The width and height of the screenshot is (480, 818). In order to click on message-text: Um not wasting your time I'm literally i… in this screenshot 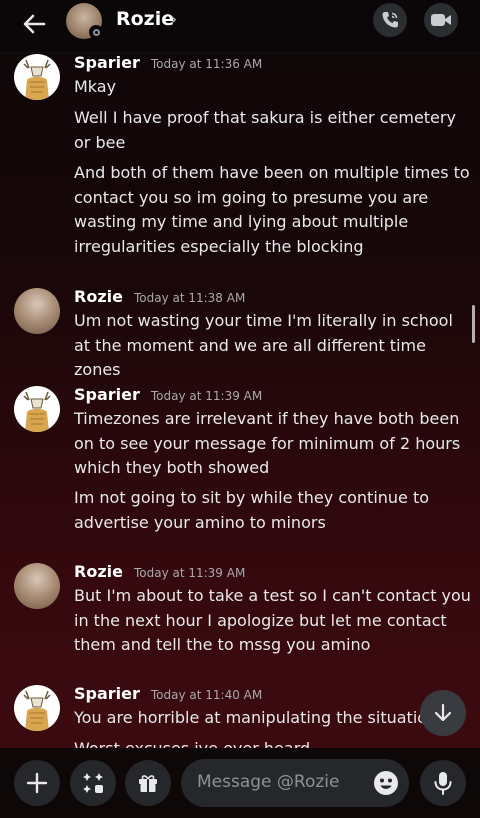, I will do `click(263, 345)`.